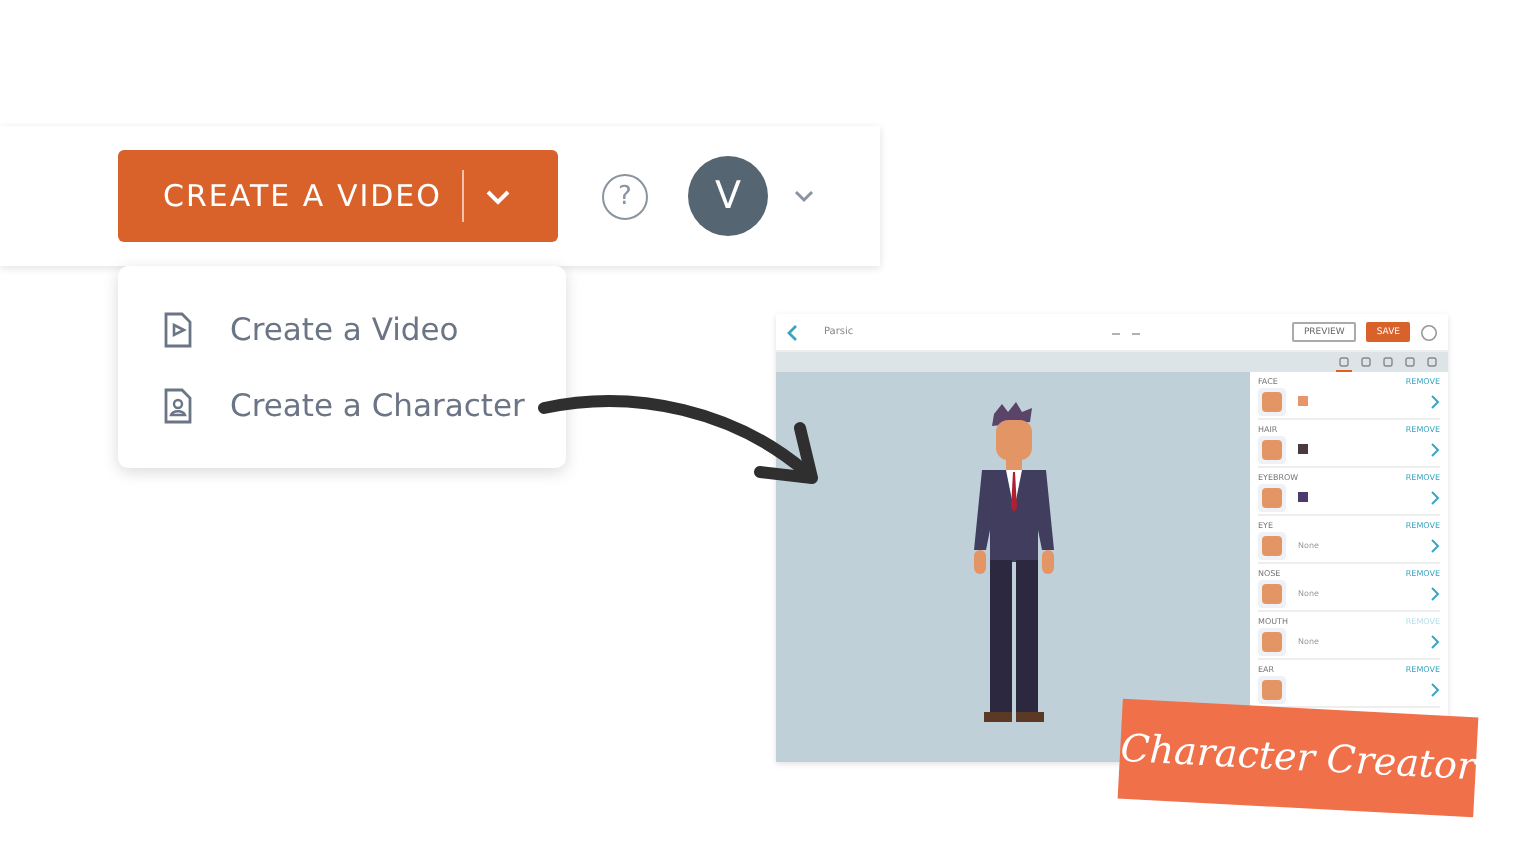 Image resolution: width=1536 pixels, height=856 pixels. What do you see at coordinates (178, 405) in the screenshot?
I see `person-file-icon` at bounding box center [178, 405].